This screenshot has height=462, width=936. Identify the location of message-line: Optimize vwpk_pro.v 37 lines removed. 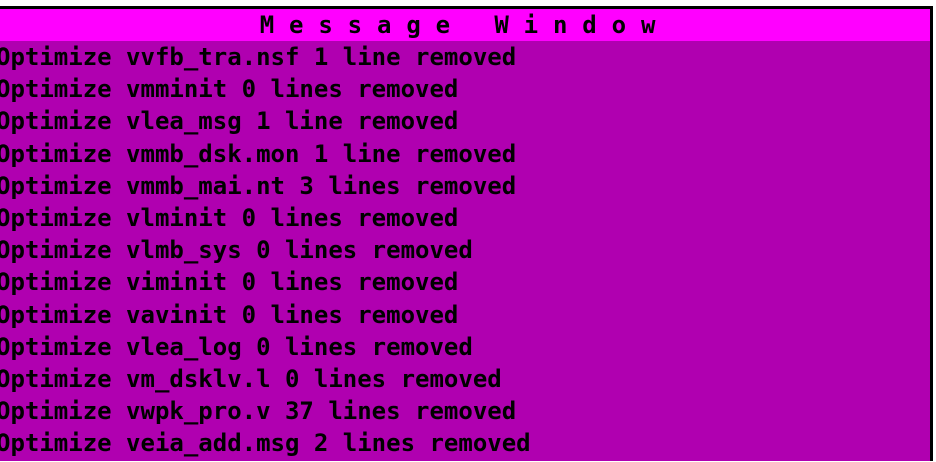
(258, 411).